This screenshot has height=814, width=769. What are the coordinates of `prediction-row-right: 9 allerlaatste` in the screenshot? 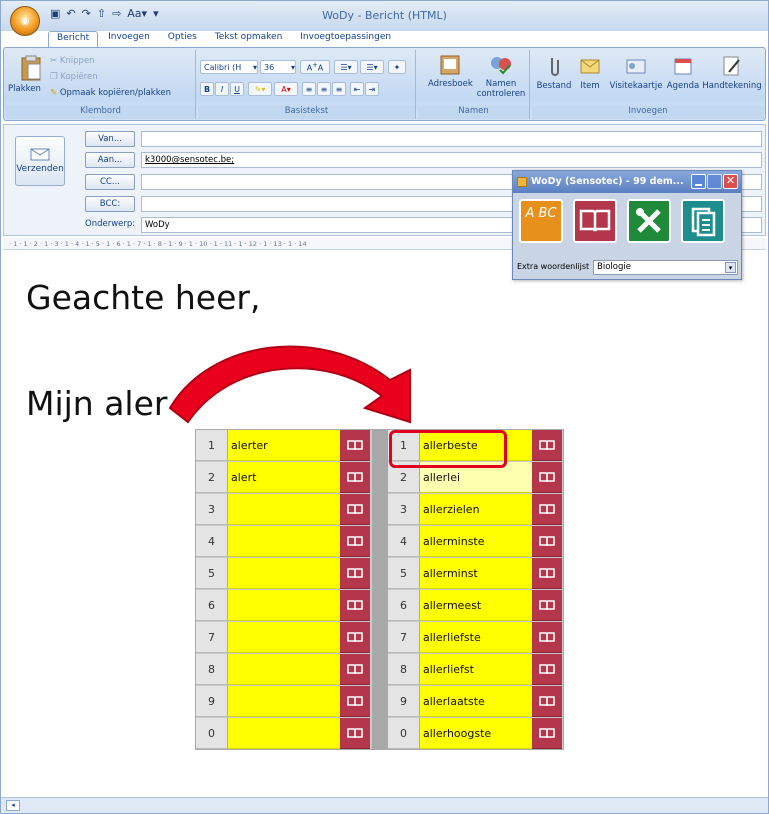 It's located at (475, 701).